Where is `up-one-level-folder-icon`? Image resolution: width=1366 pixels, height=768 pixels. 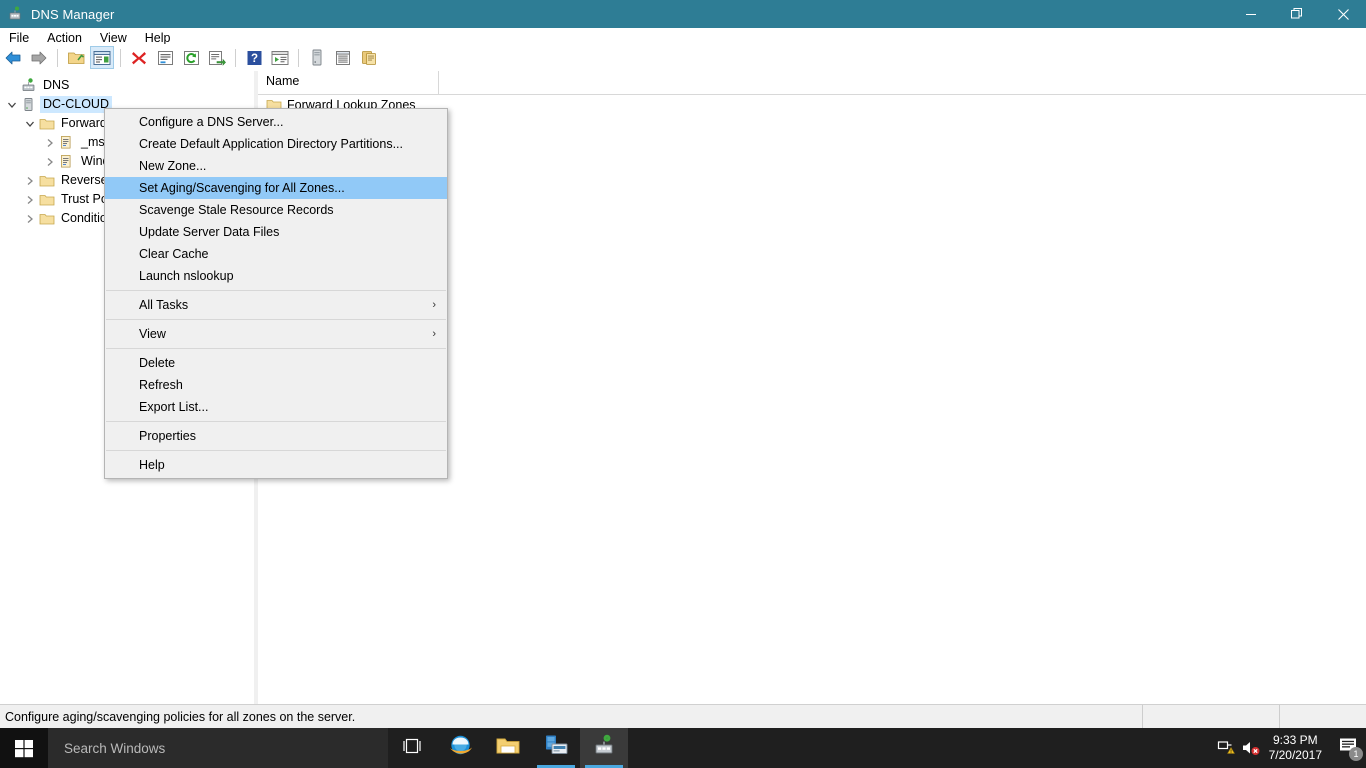
up-one-level-folder-icon is located at coordinates (76, 57).